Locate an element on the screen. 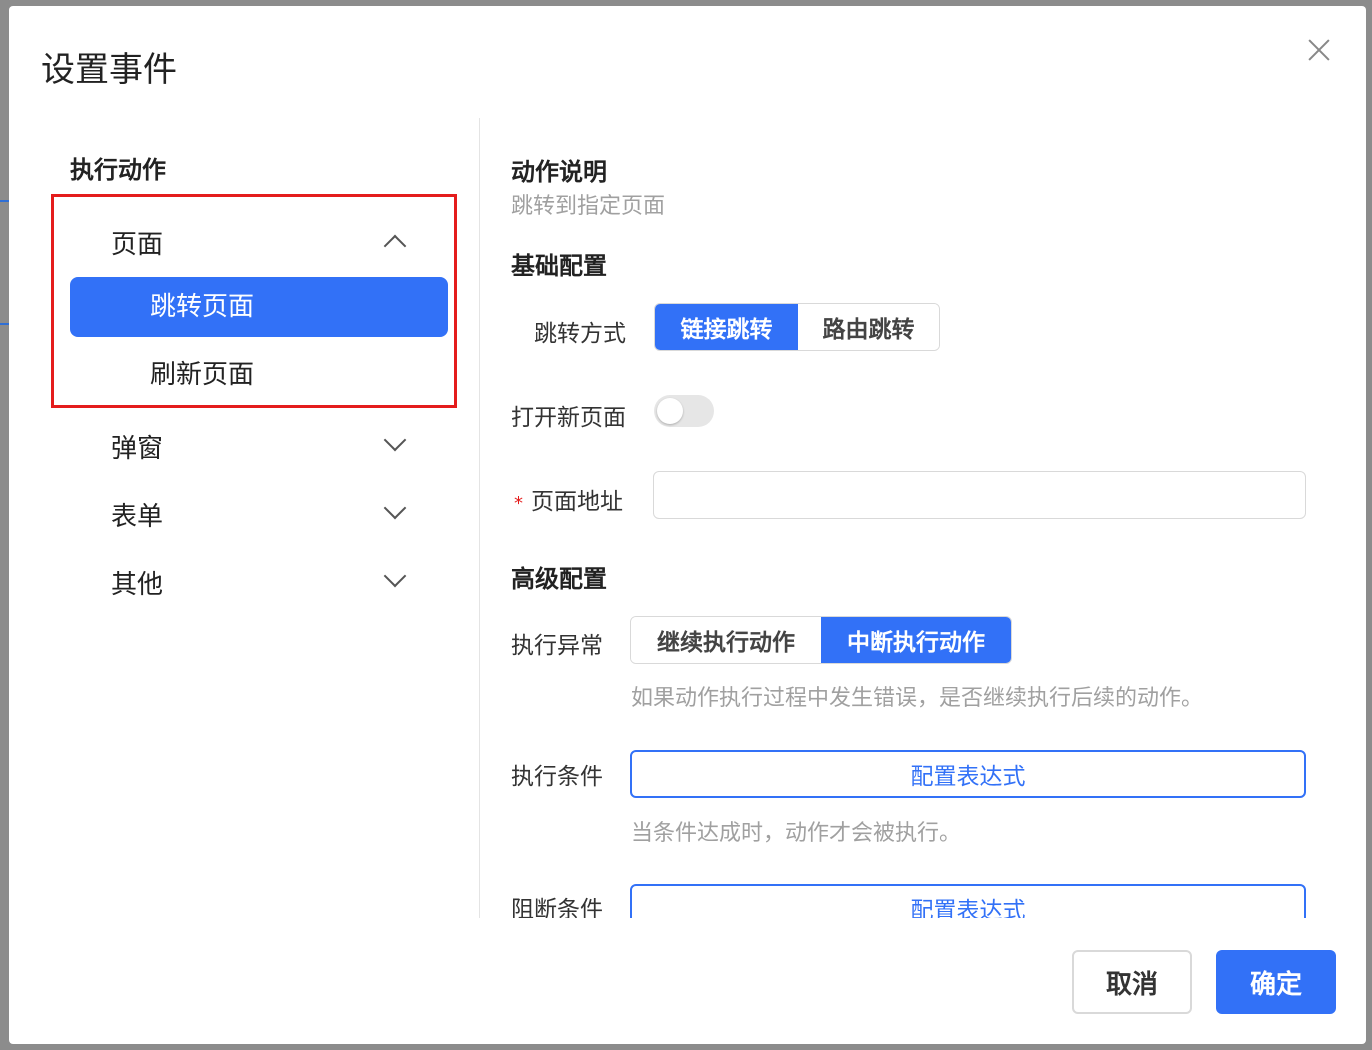 The width and height of the screenshot is (1372, 1050). page-url-input is located at coordinates (979, 495).